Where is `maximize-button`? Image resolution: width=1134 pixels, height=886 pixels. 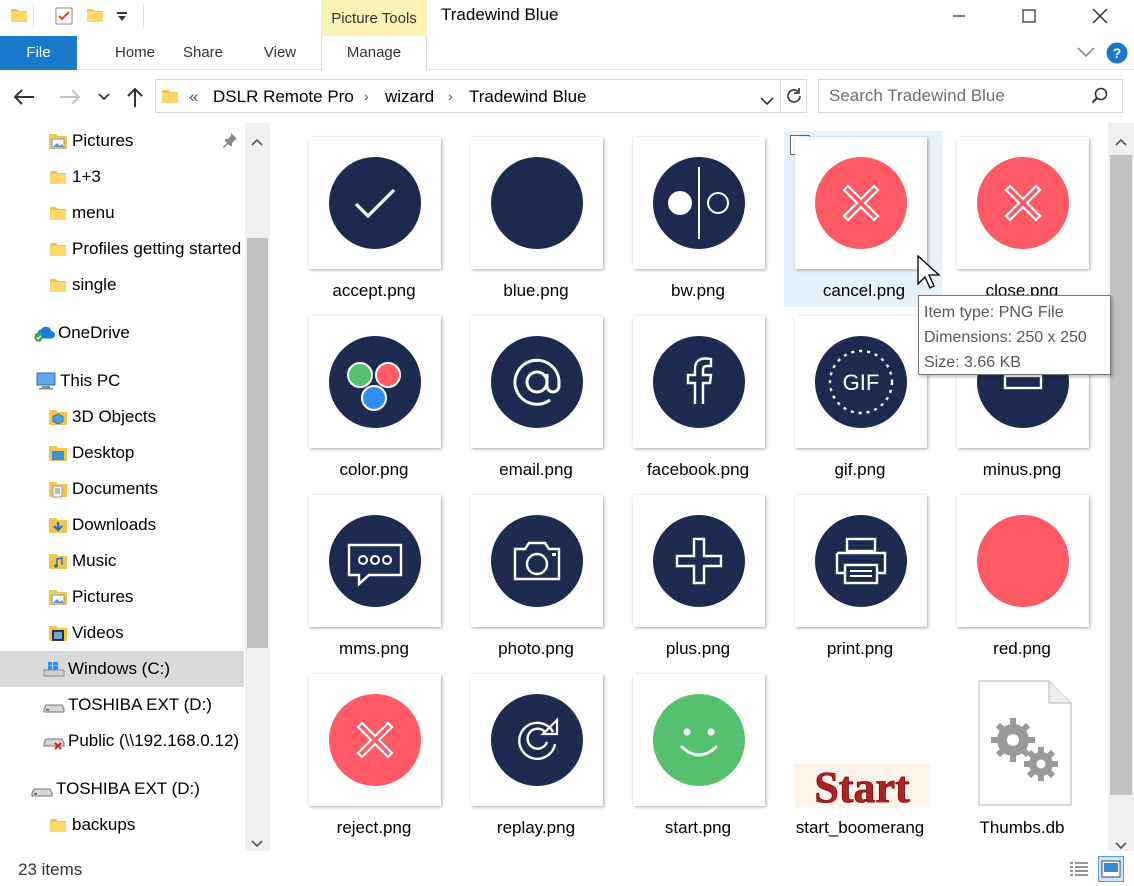 maximize-button is located at coordinates (1029, 16).